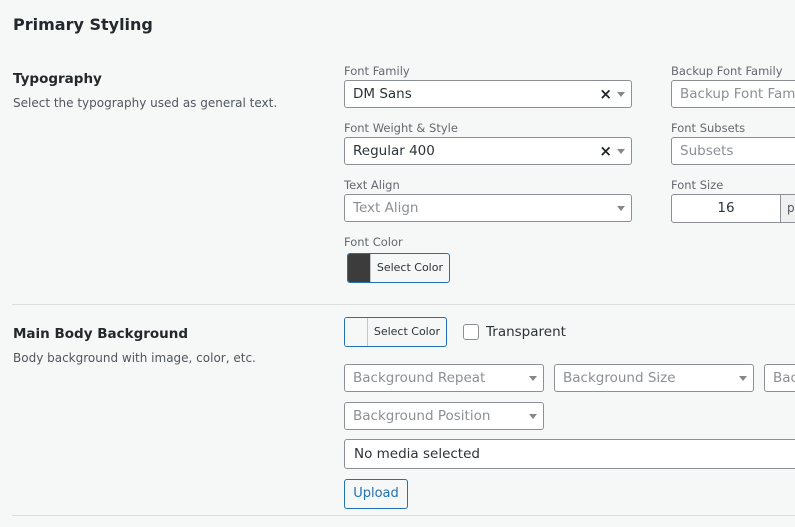  What do you see at coordinates (101, 334) in the screenshot?
I see `main-body-background-title: Main Body Background` at bounding box center [101, 334].